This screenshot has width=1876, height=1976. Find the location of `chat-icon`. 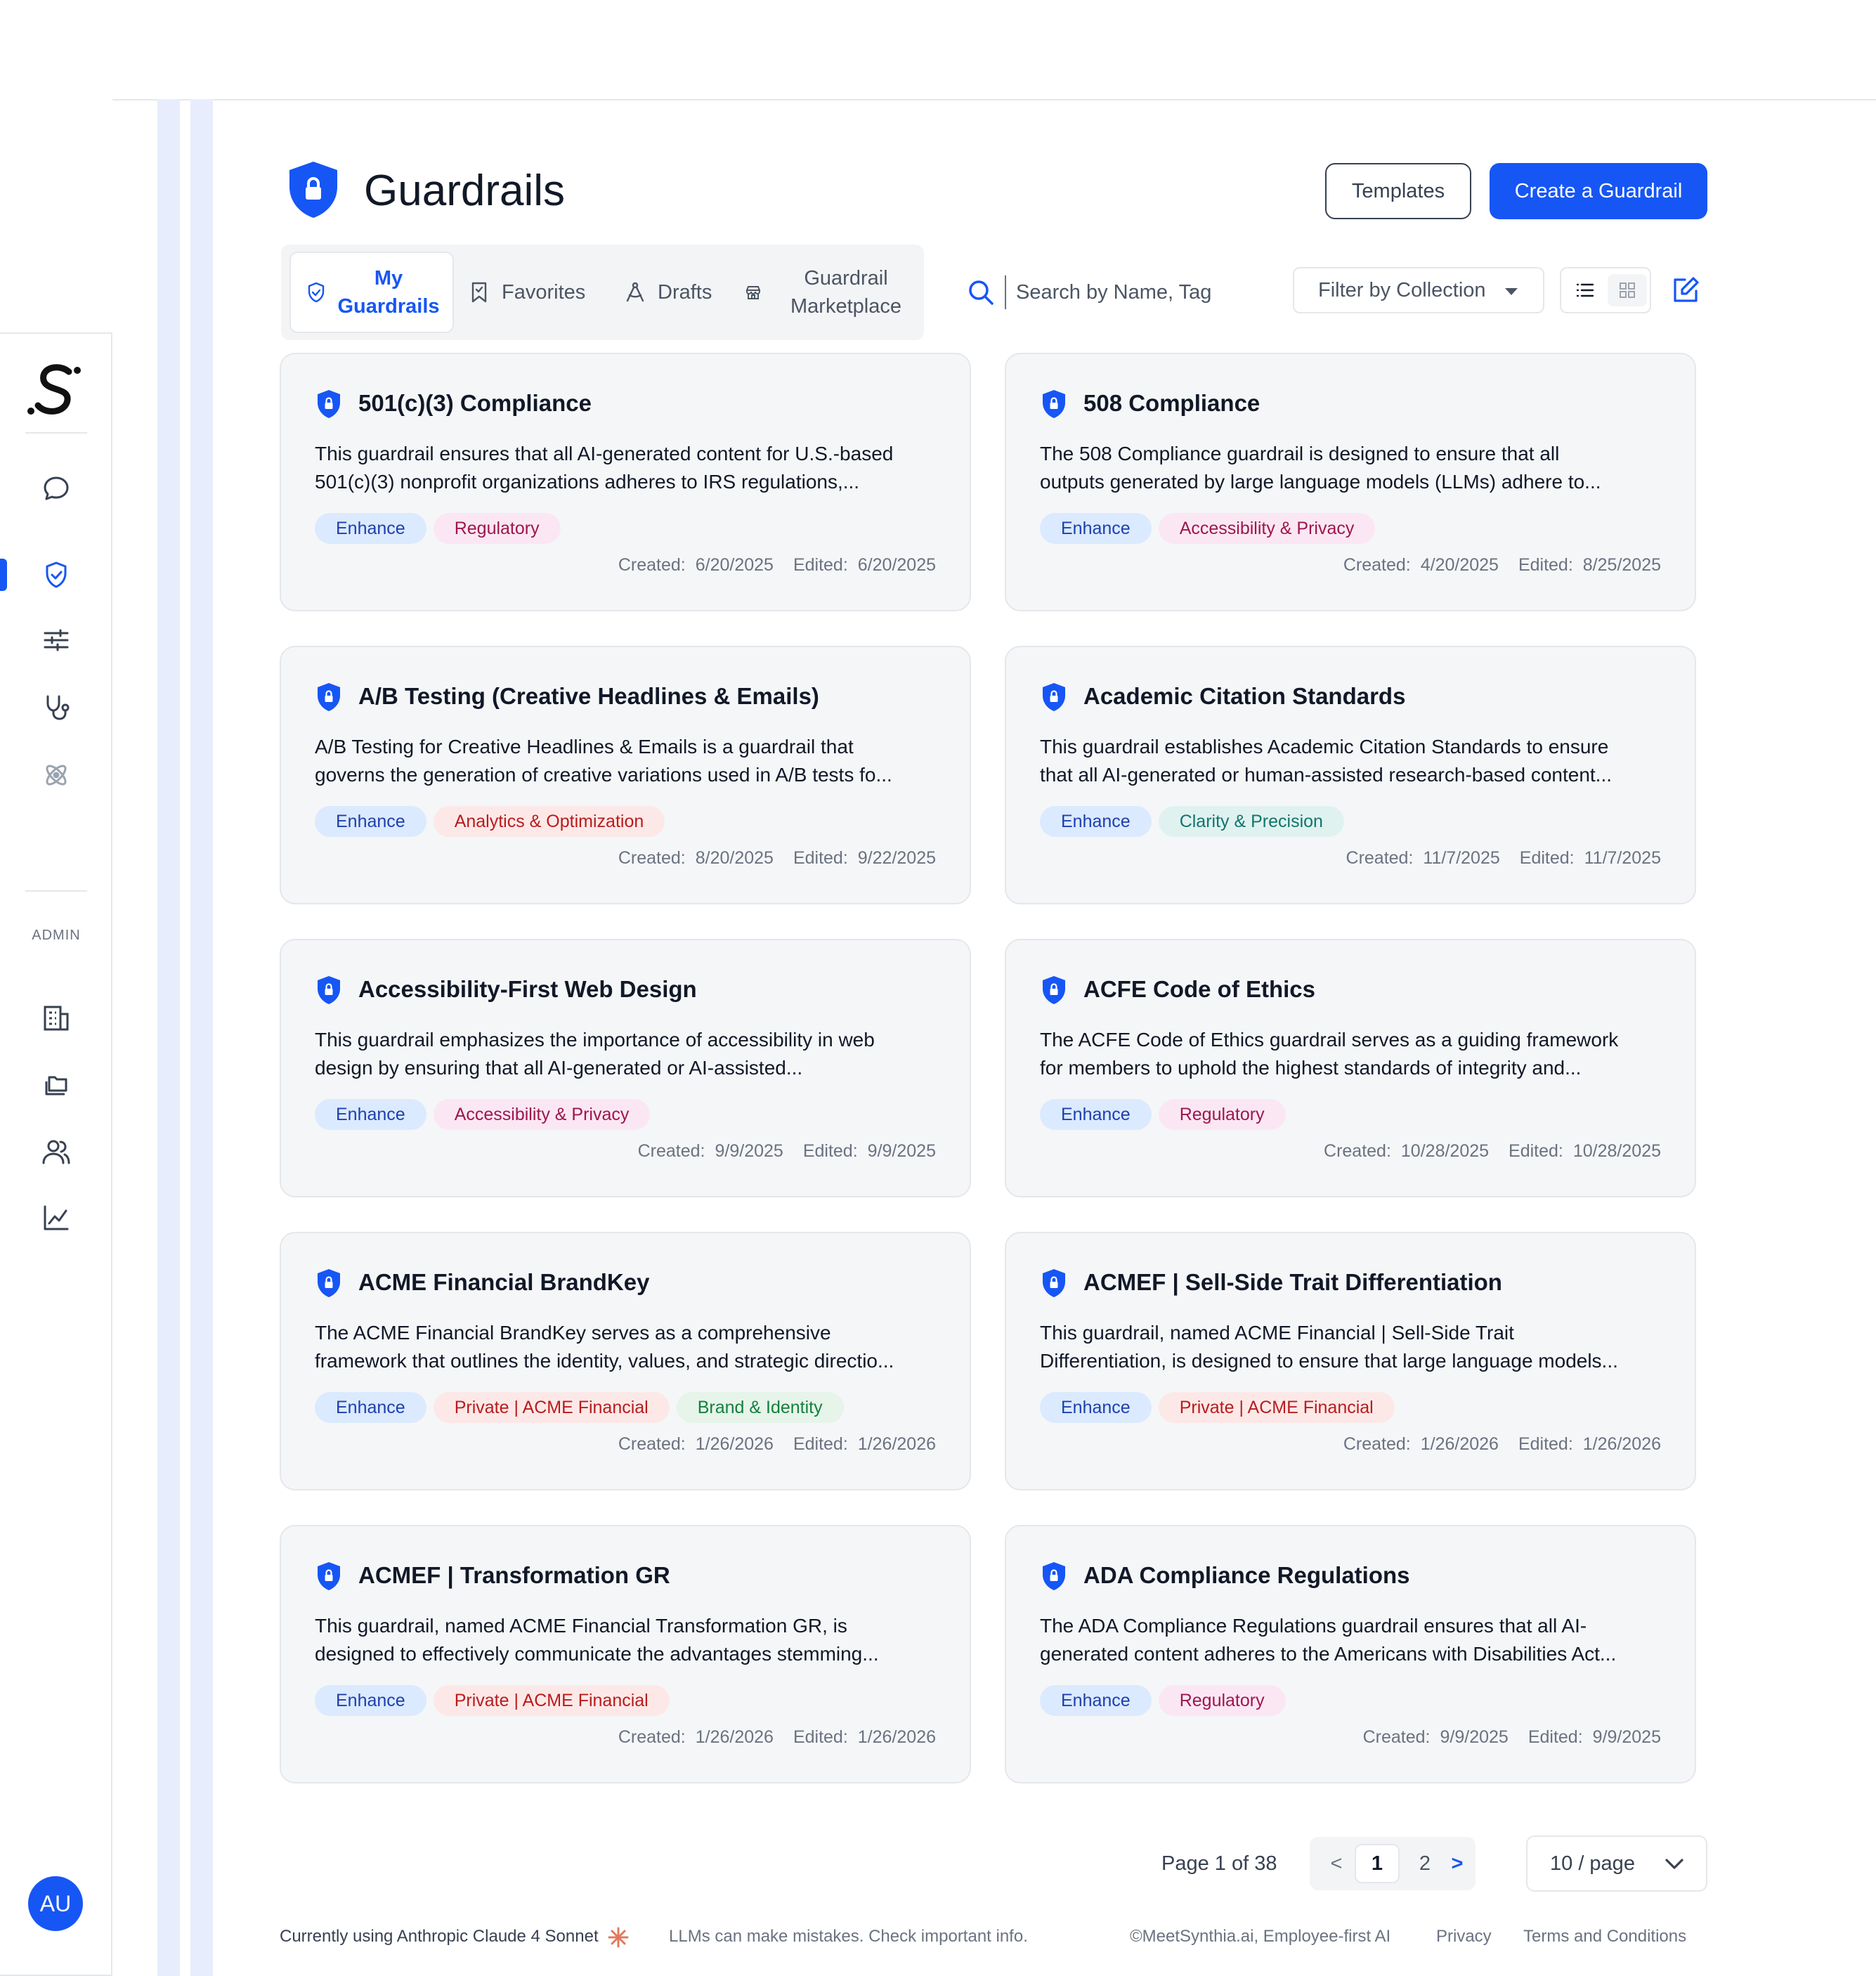

chat-icon is located at coordinates (56, 488).